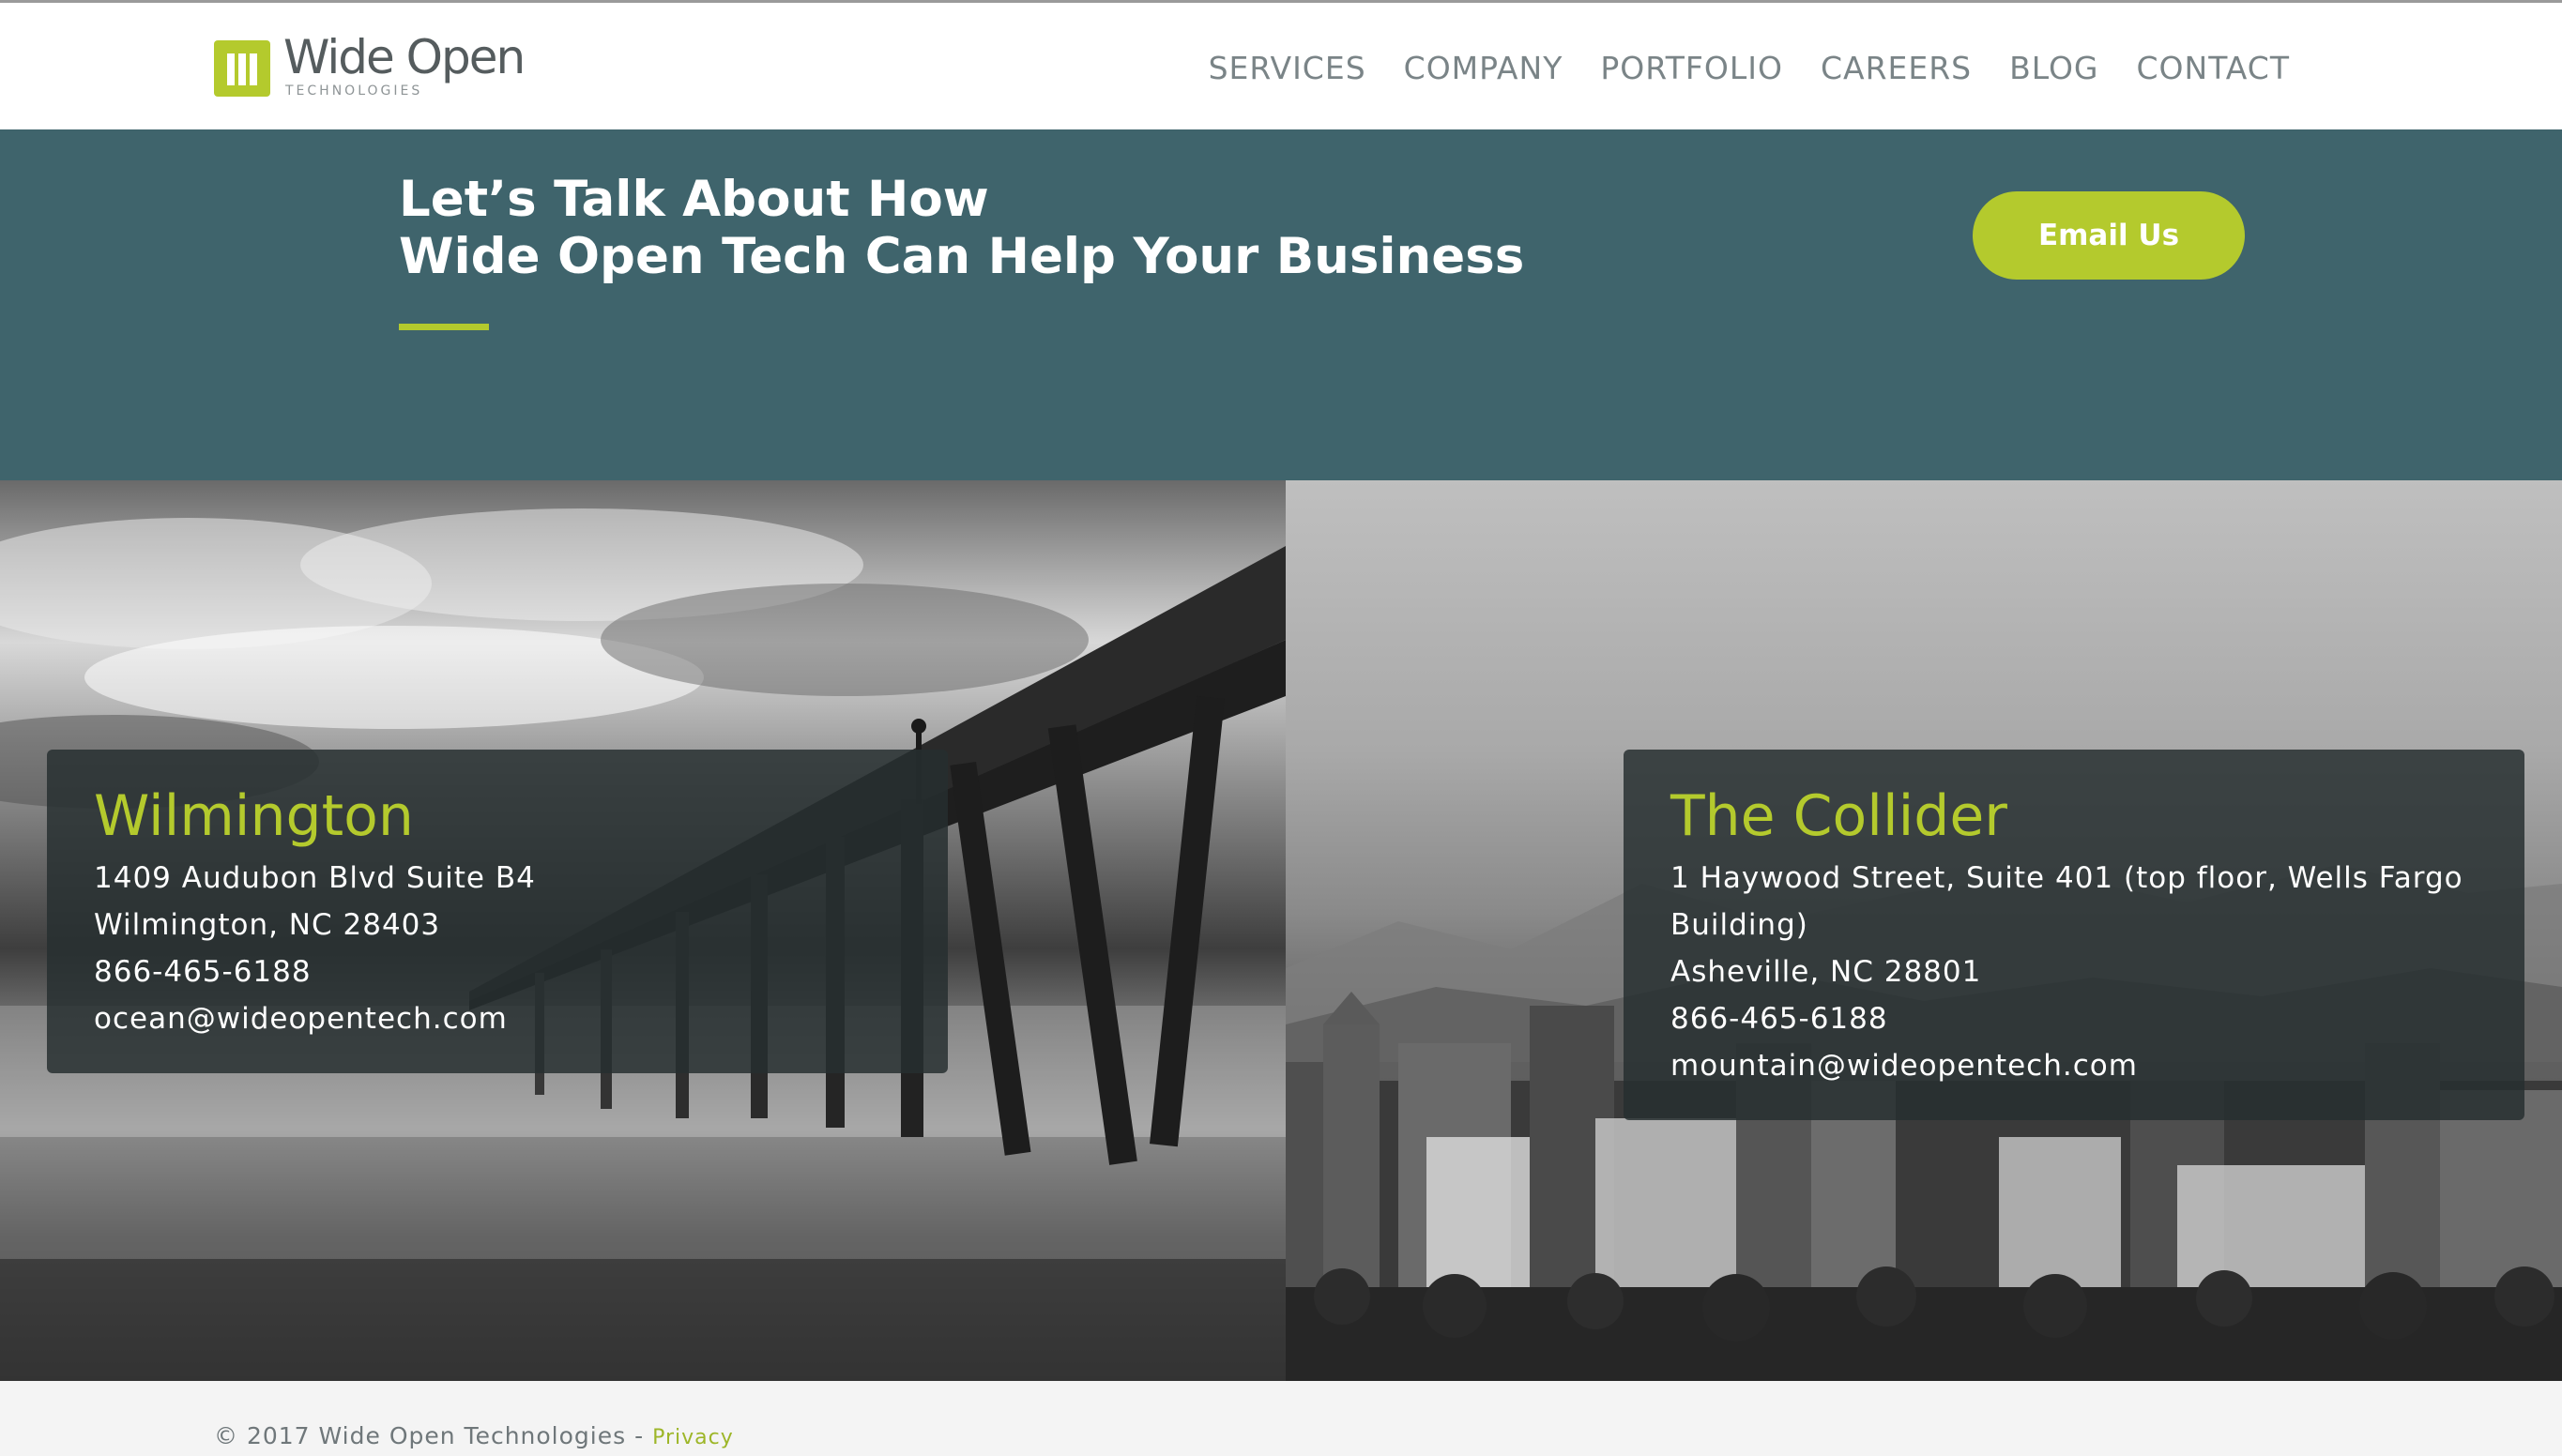 The image size is (2562, 1456). I want to click on email-address: mountain@wideopentech.com, so click(1904, 1066).